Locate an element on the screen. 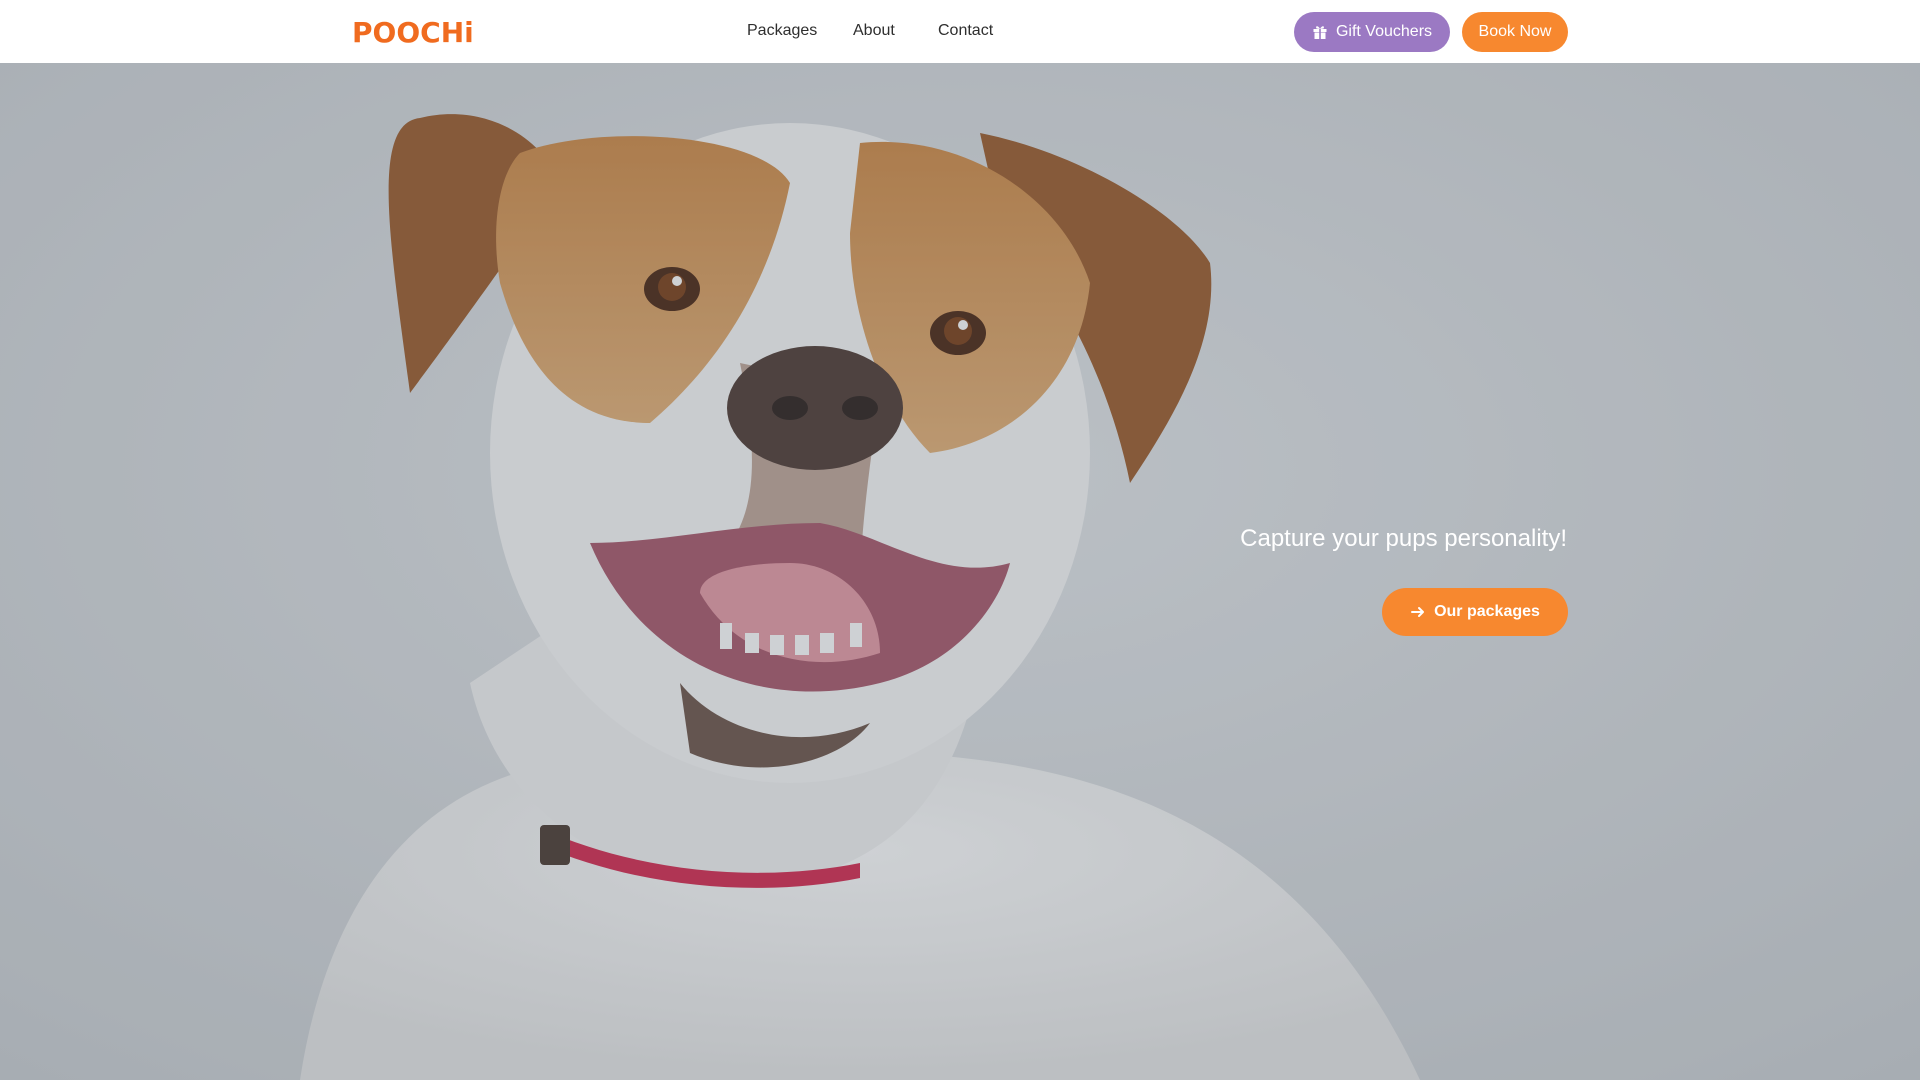 This screenshot has height=1080, width=1920. gift-vouchers-button: Gift Vouchers is located at coordinates (1372, 32).